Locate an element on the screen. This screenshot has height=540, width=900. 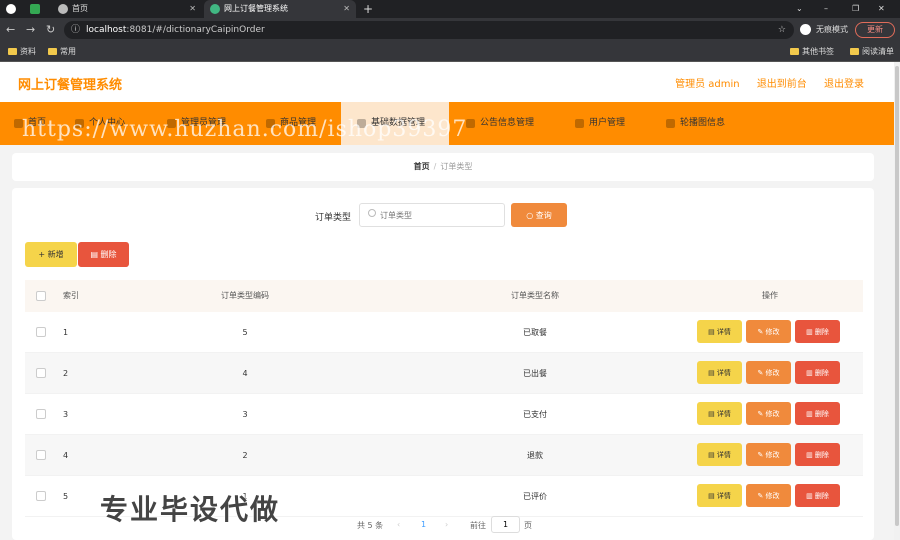
bookmark-folder: 资料 is located at coordinates (22, 52).